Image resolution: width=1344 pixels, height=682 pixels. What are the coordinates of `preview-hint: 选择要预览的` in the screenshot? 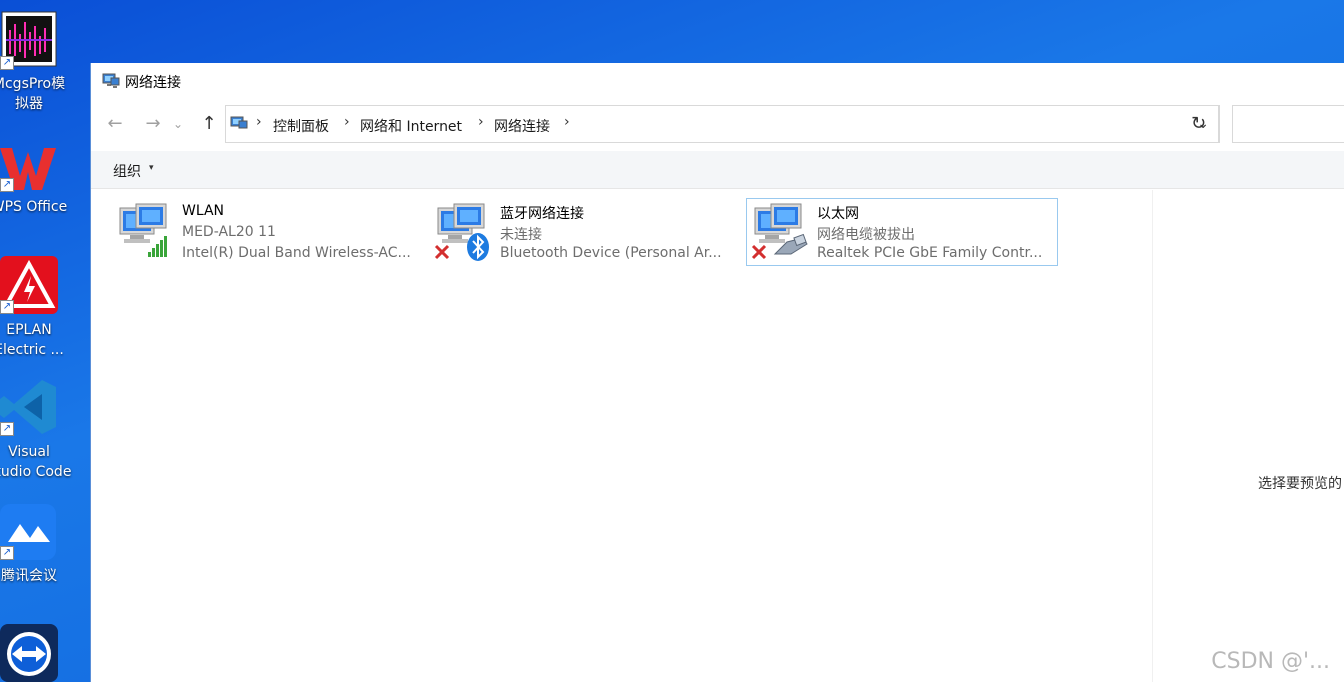 It's located at (1300, 484).